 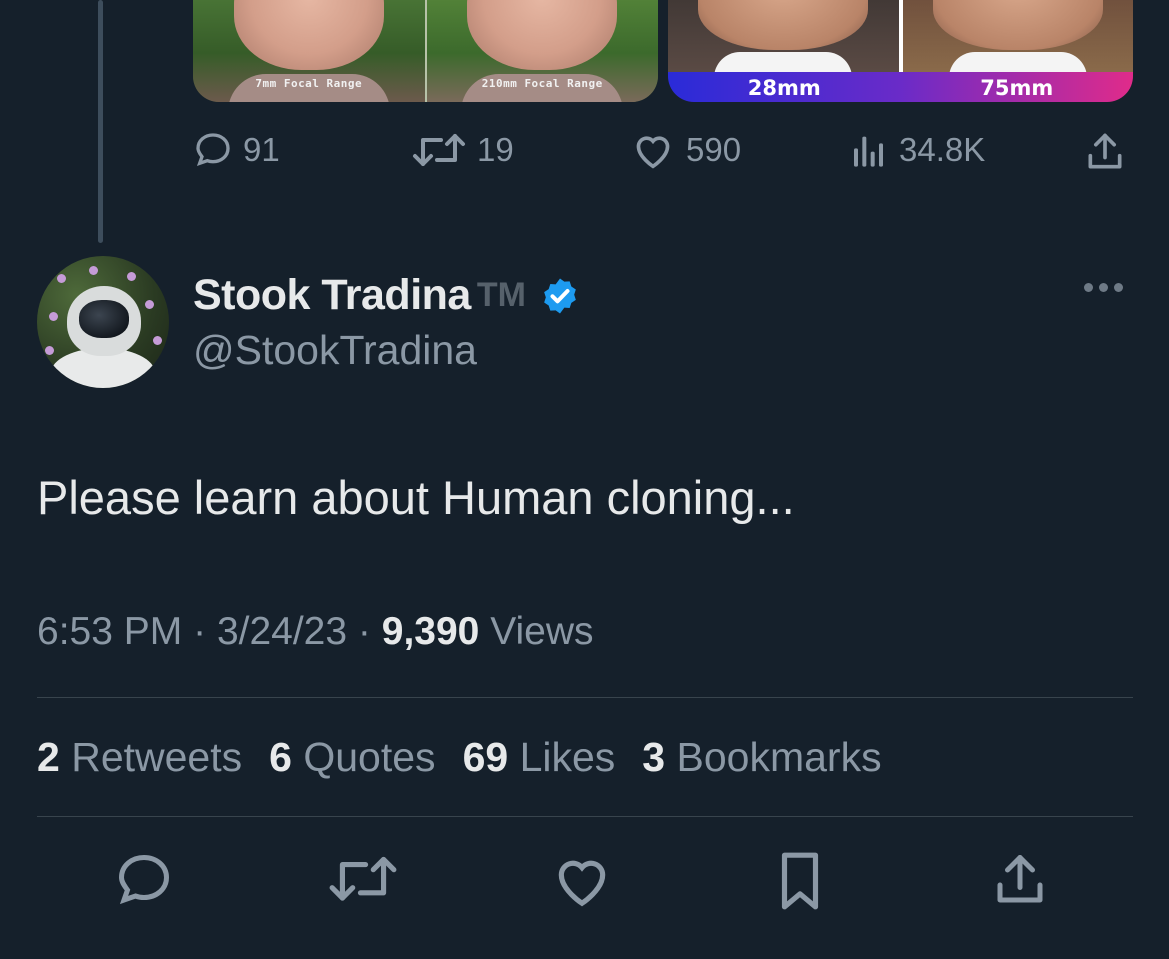 I want to click on tweet-meta: 6:53 PM · 3/24/23 · 9,390 Views, so click(x=315, y=632).